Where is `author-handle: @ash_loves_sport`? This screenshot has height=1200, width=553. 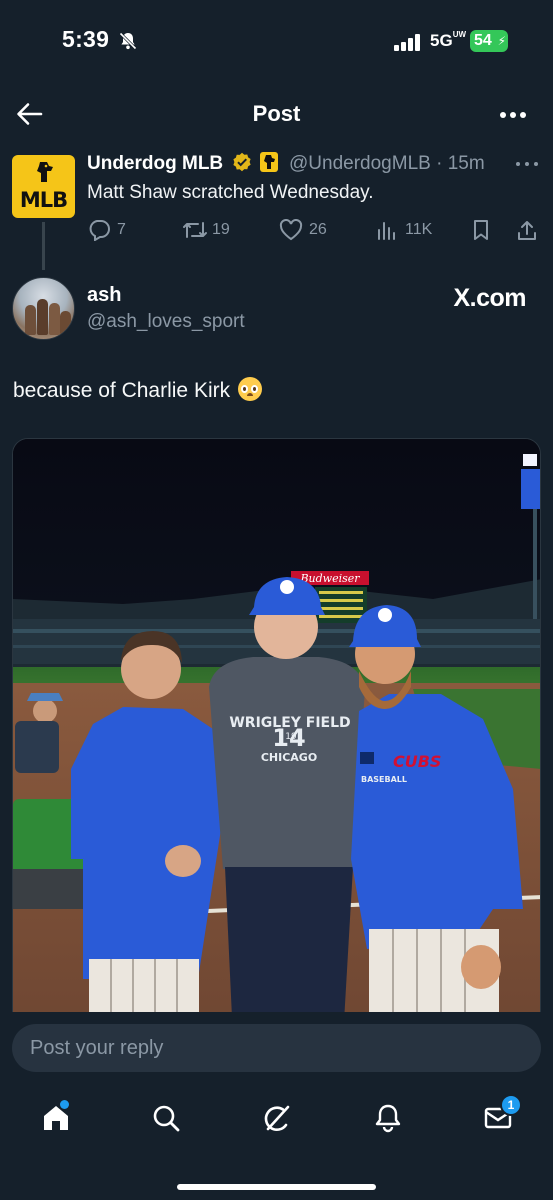 author-handle: @ash_loves_sport is located at coordinates (166, 322).